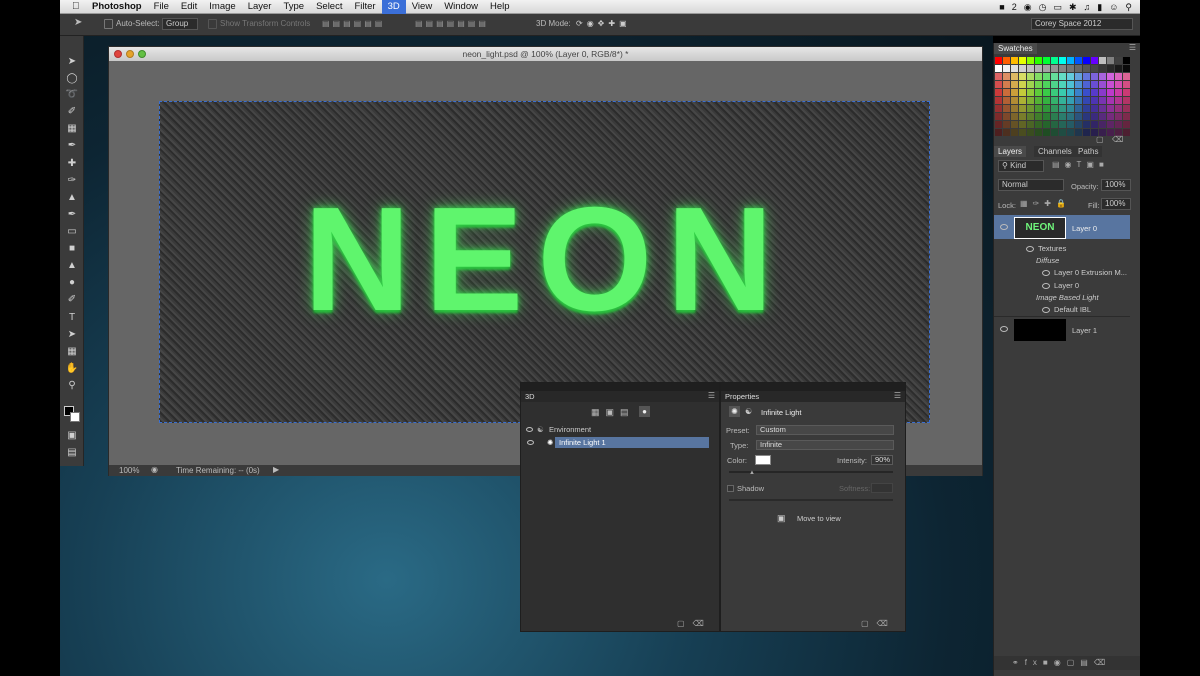 The height and width of the screenshot is (676, 1200). I want to click on menu-3d: 3D, so click(393, 7).